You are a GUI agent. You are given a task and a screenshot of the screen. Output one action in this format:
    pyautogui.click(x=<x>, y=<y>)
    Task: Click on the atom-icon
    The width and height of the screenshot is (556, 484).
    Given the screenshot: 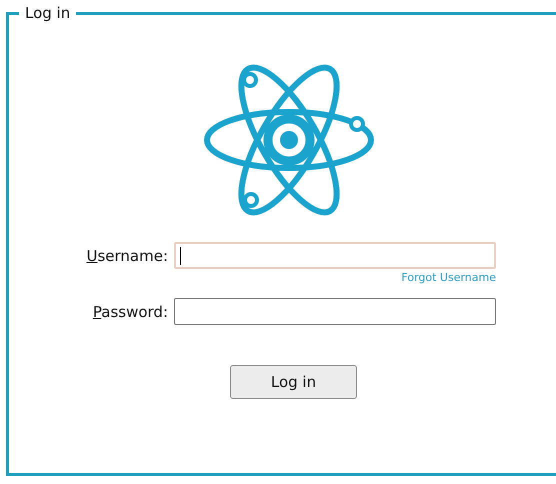 What is the action you would take?
    pyautogui.click(x=289, y=140)
    